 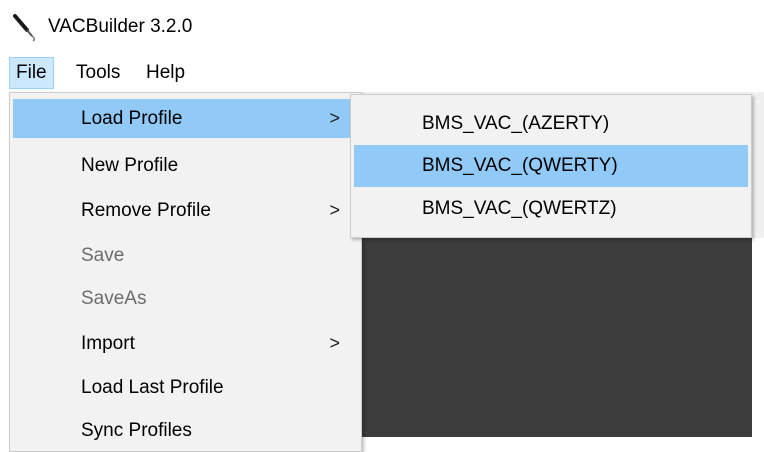 What do you see at coordinates (185, 255) in the screenshot?
I see `menu-item-save: Save` at bounding box center [185, 255].